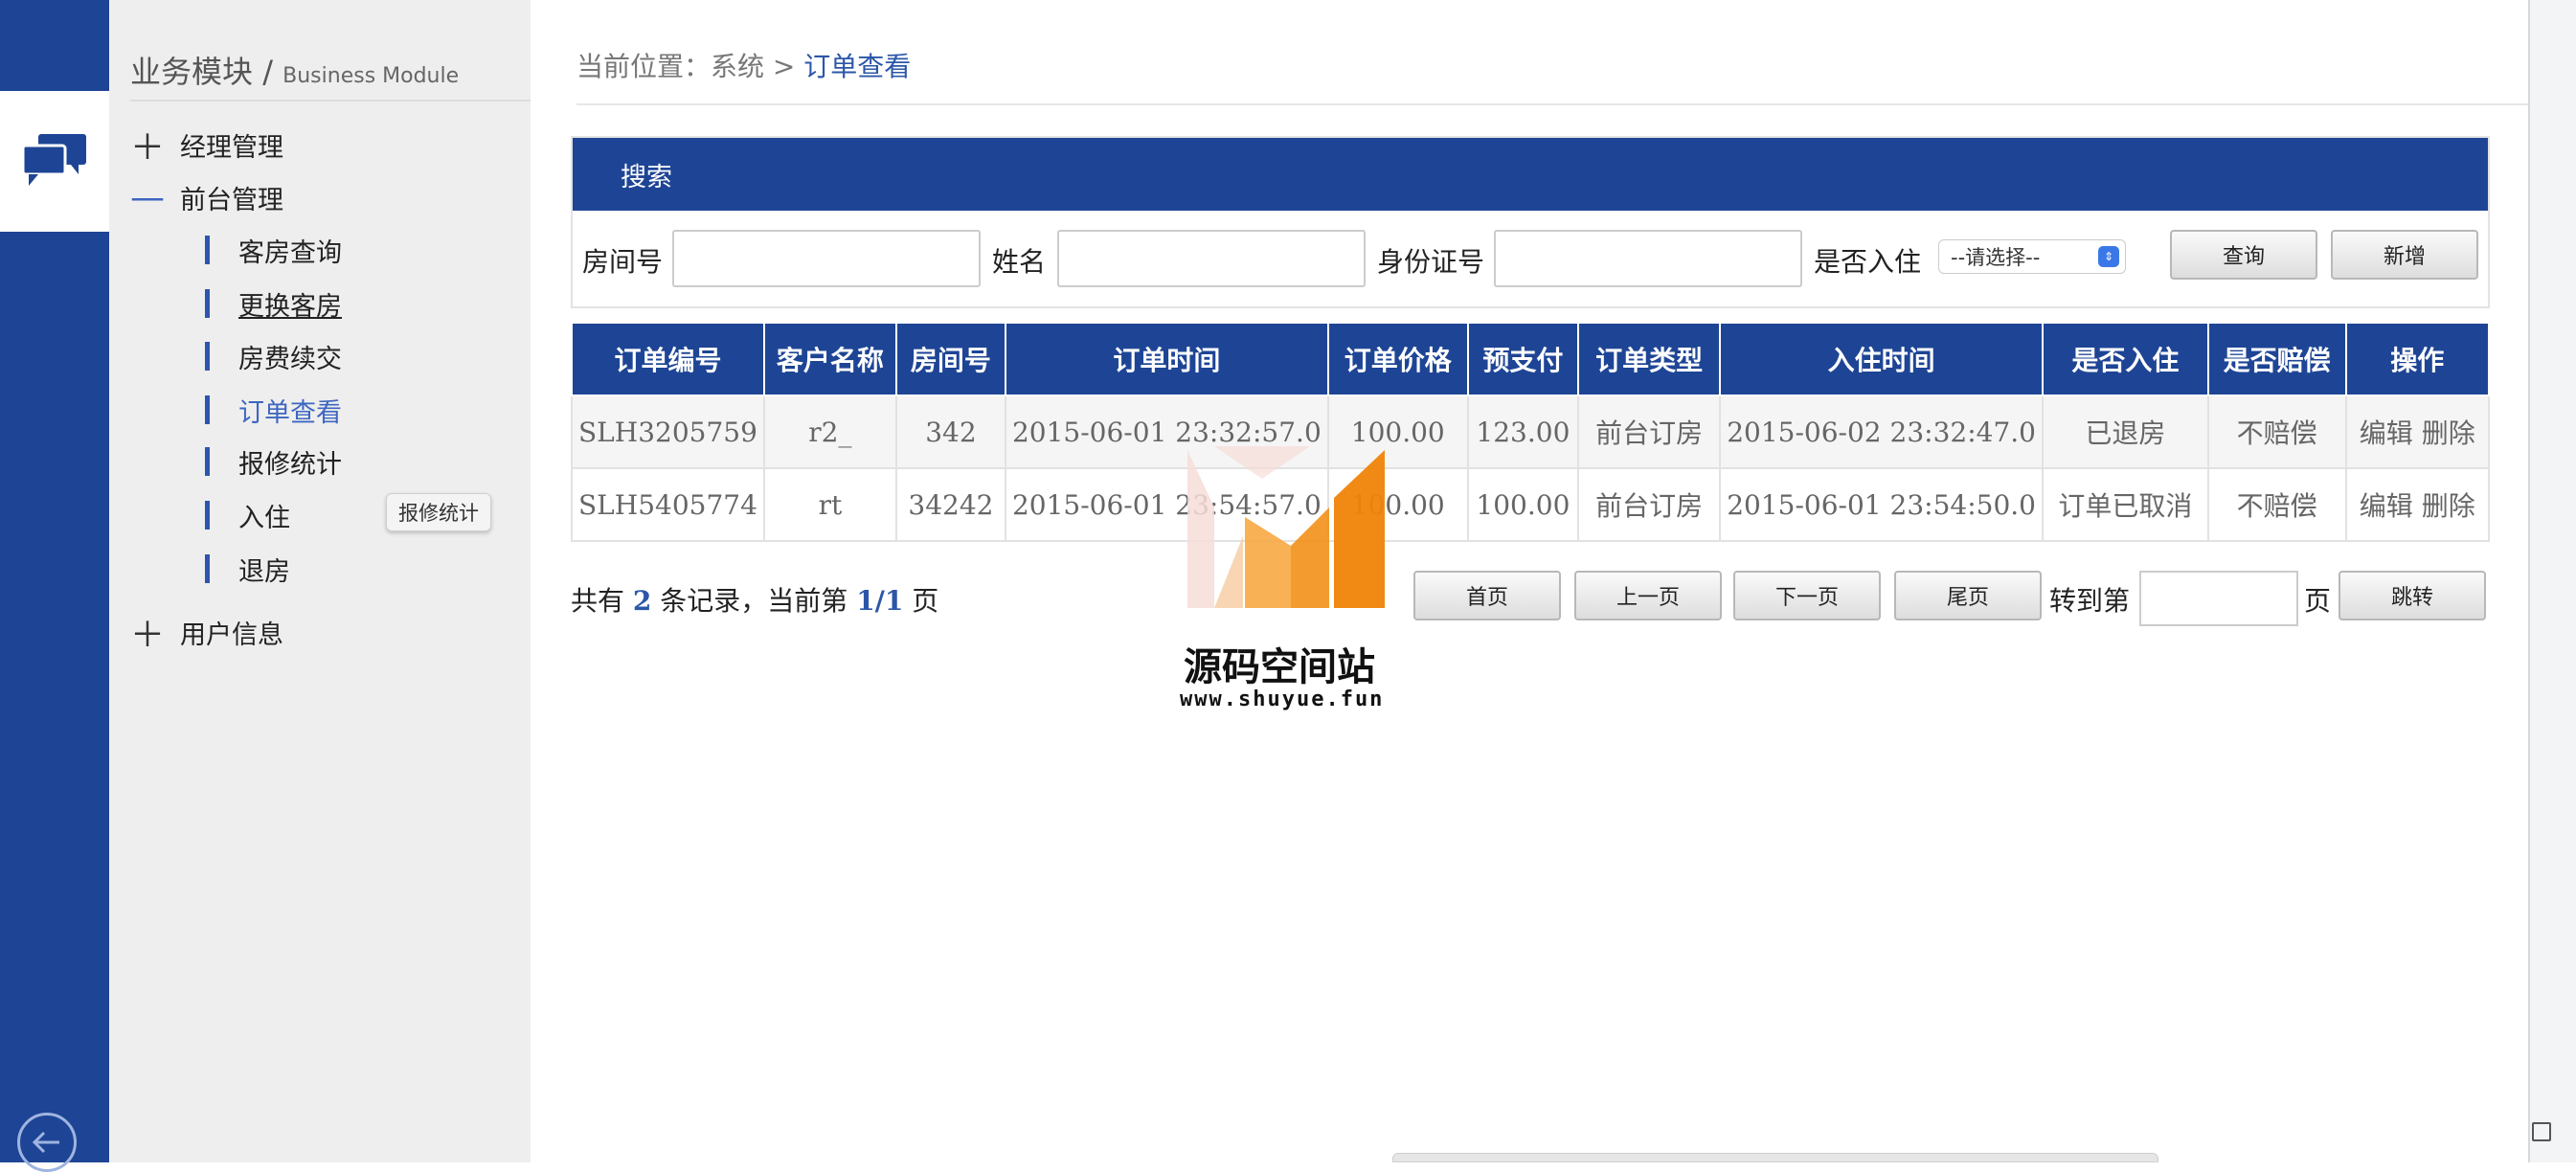  Describe the element at coordinates (290, 412) in the screenshot. I see `sidebar-item-label: 订单查看` at that location.